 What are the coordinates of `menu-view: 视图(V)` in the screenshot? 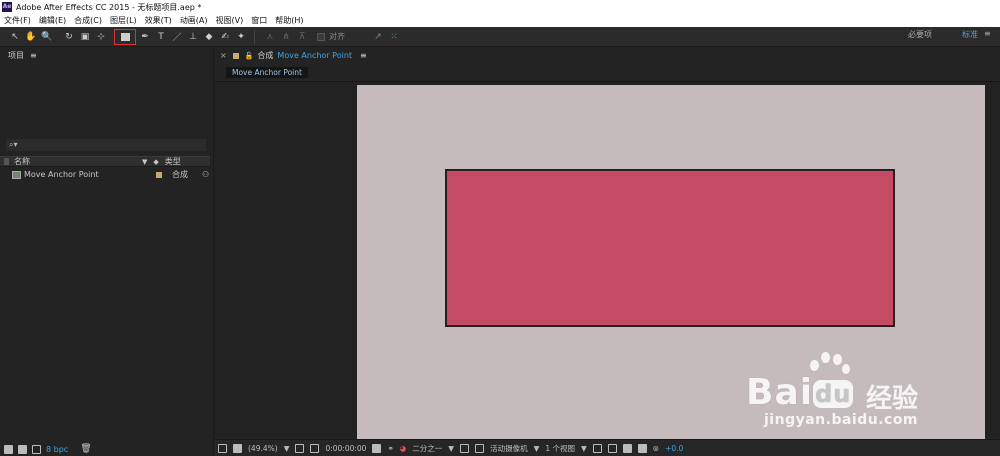 It's located at (230, 20).